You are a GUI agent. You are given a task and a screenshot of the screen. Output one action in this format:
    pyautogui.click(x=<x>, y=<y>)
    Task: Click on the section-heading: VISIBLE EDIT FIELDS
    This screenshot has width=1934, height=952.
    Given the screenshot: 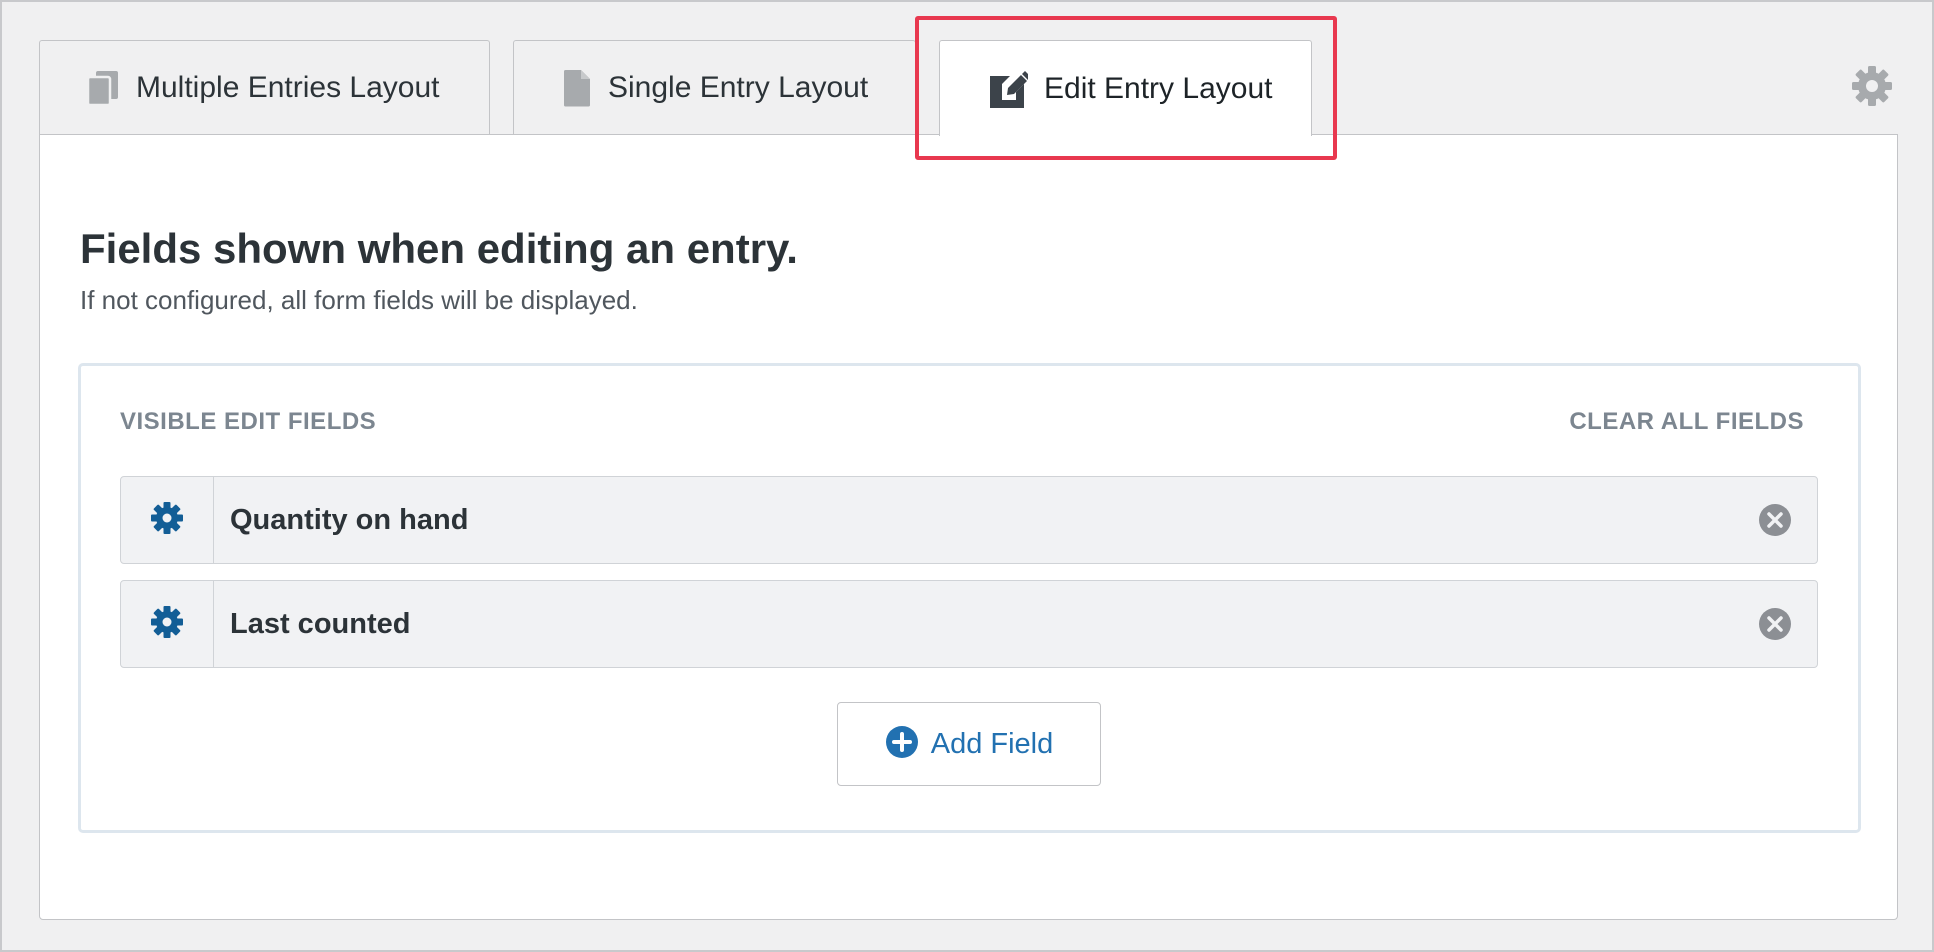 What is the action you would take?
    pyautogui.click(x=248, y=421)
    